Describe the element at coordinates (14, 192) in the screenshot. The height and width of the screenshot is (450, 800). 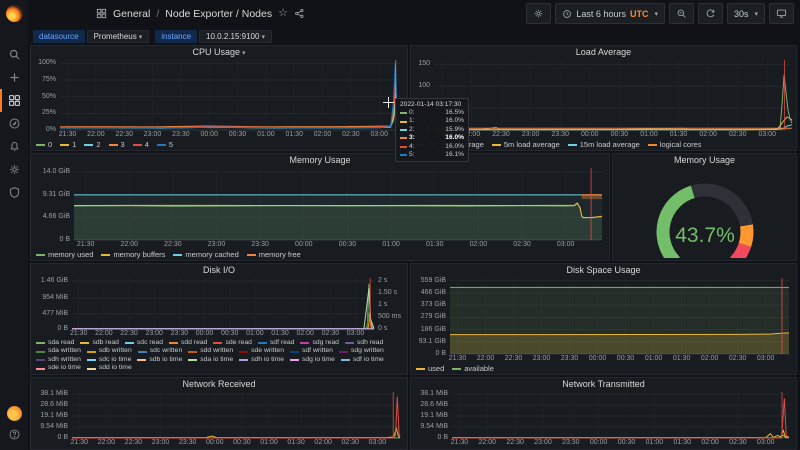
I see `server-admin-shield-icon` at that location.